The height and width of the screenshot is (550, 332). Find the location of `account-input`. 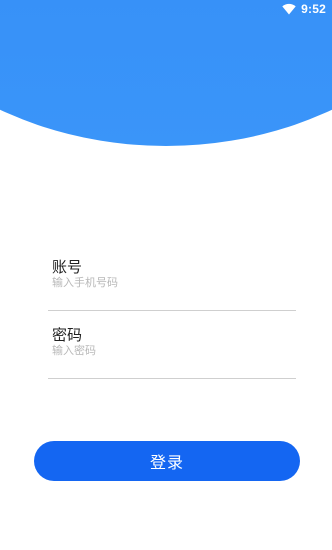

account-input is located at coordinates (174, 282).